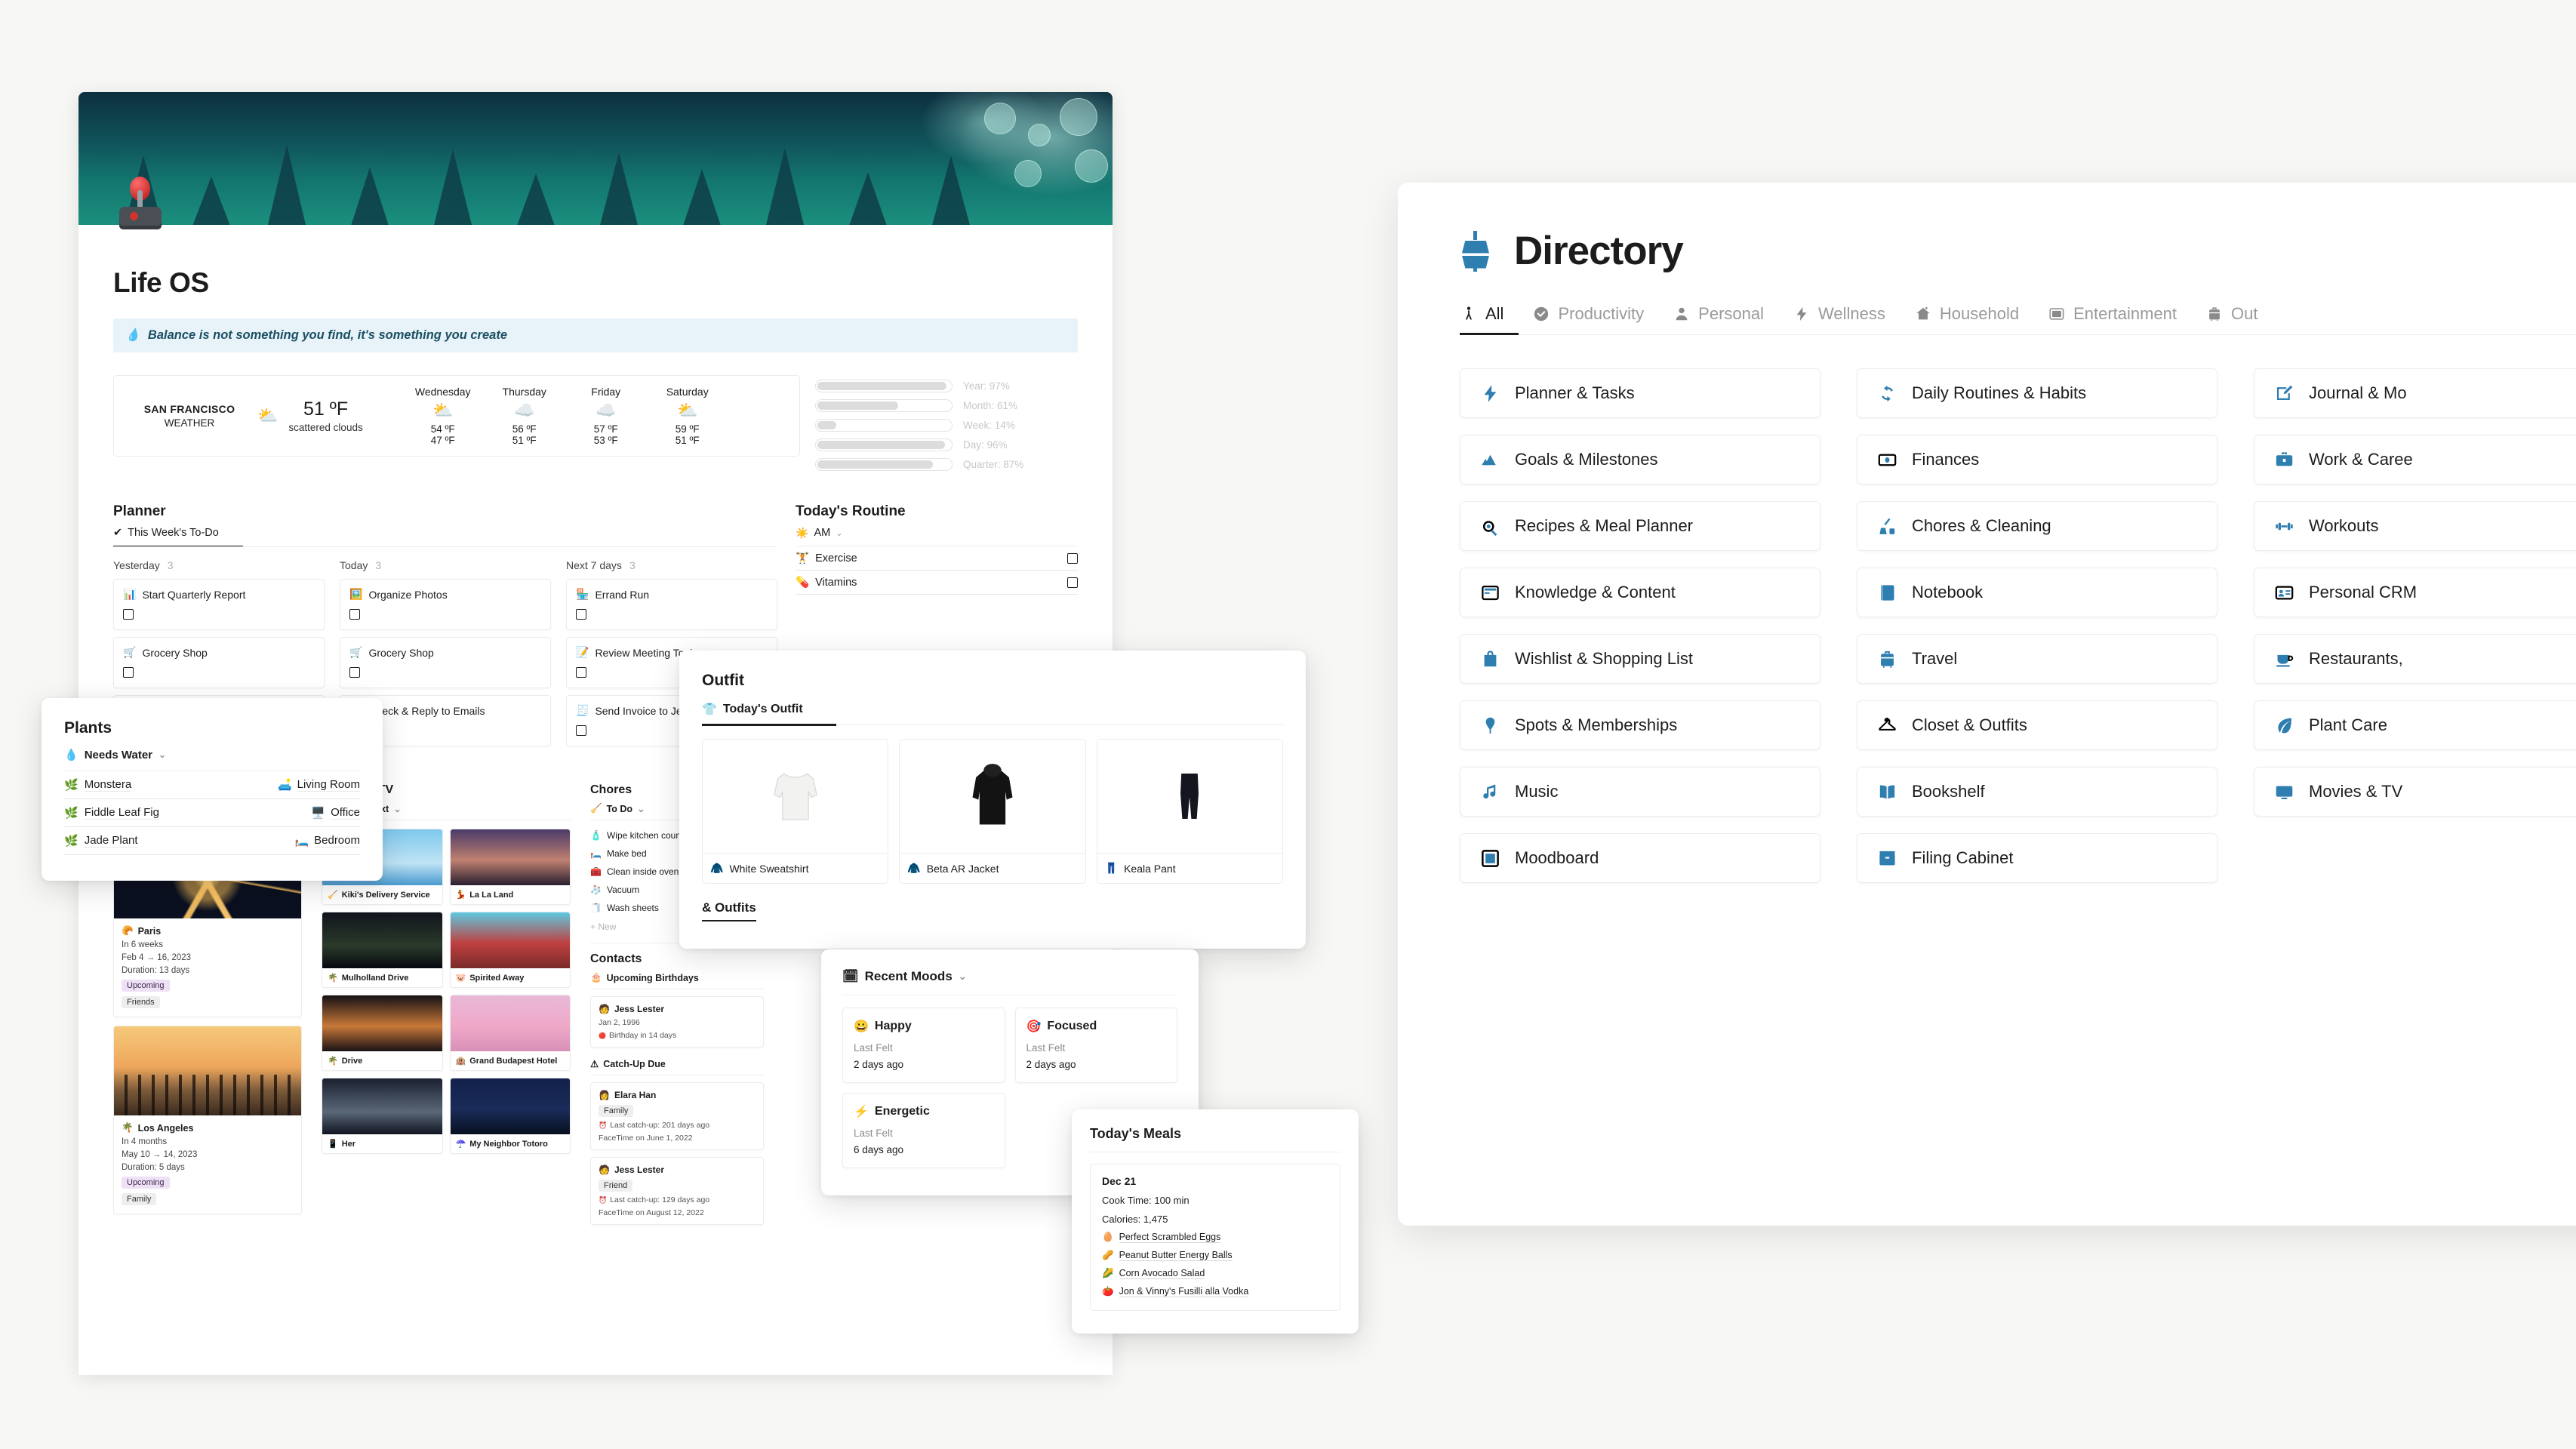  I want to click on directory-card-plant-care: Plant Care, so click(2415, 725).